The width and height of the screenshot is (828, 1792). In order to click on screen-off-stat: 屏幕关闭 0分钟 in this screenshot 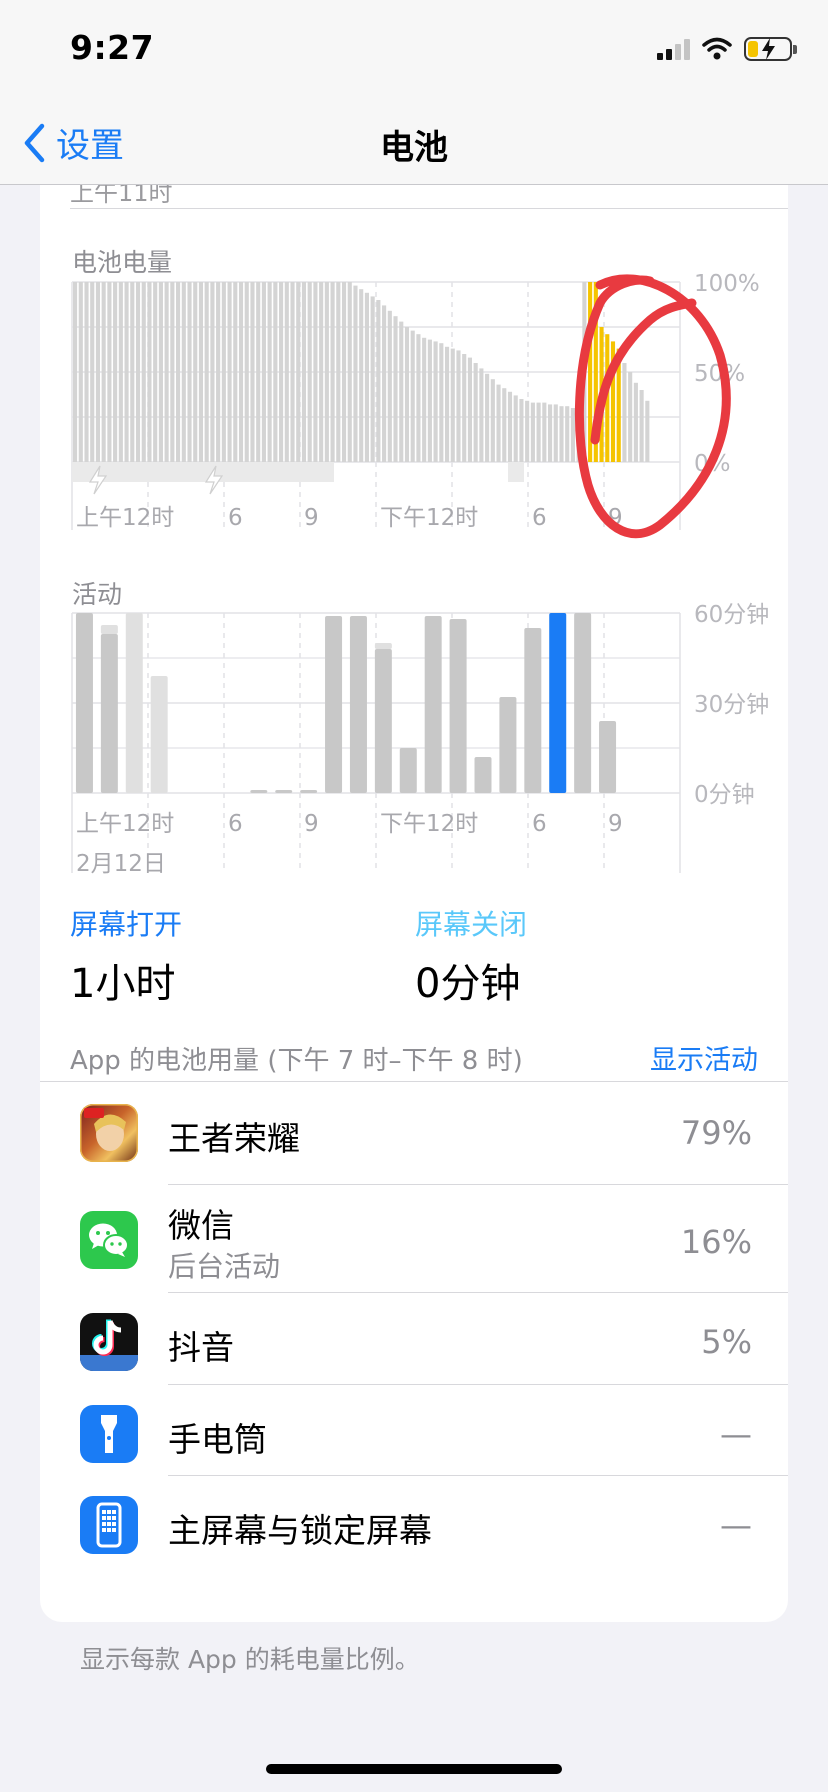, I will do `click(471, 956)`.